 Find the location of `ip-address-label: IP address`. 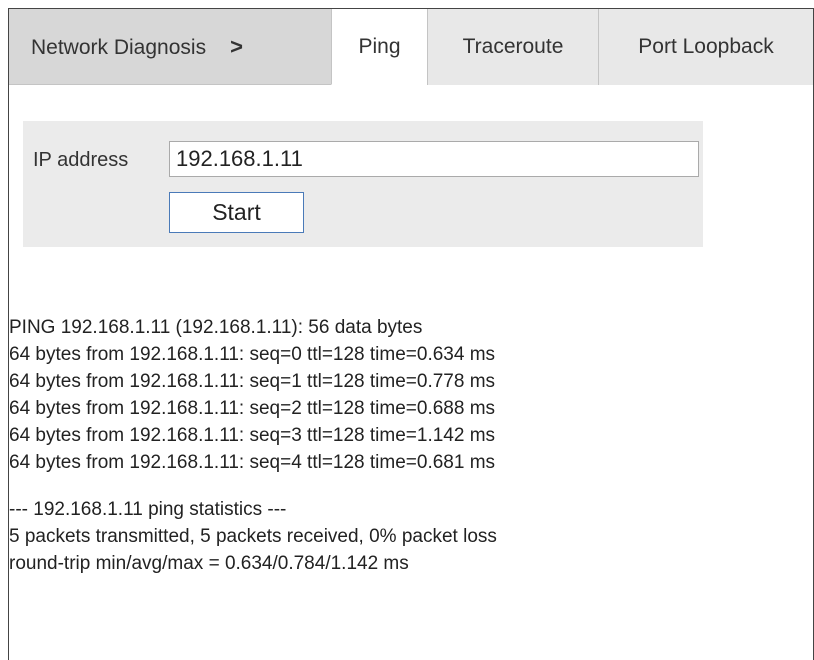

ip-address-label: IP address is located at coordinates (81, 160).